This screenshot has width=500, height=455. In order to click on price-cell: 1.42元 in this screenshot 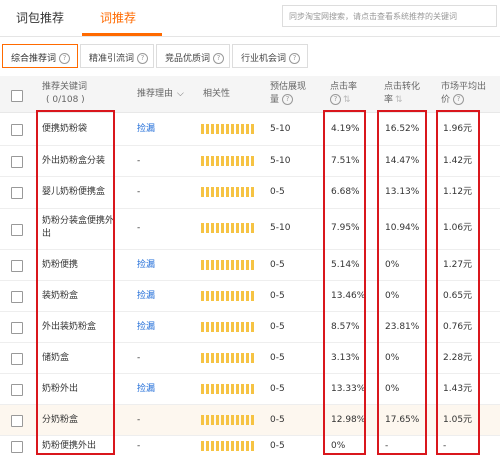, I will do `click(458, 161)`.